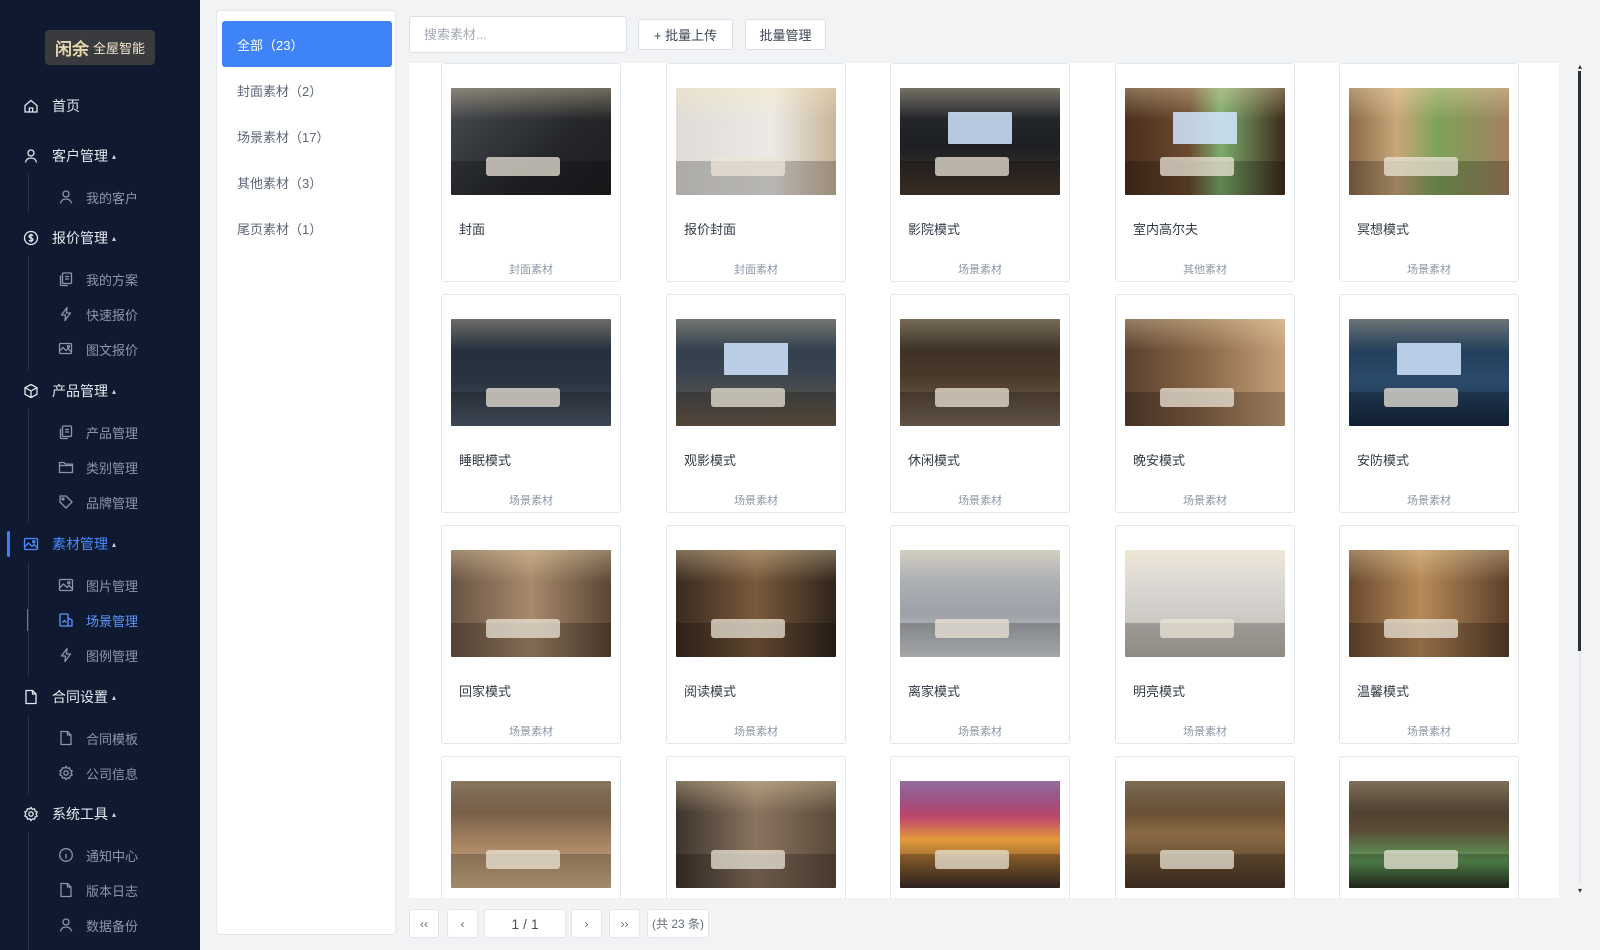  I want to click on material-card: 温馨模式 场景素材, so click(1429, 634).